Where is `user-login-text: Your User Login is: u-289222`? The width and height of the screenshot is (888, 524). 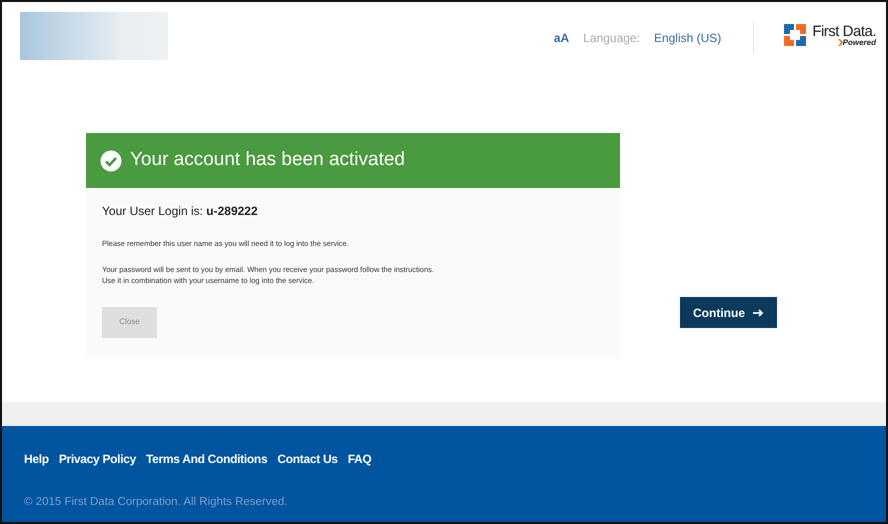
user-login-text: Your User Login is: u-289222 is located at coordinates (180, 211).